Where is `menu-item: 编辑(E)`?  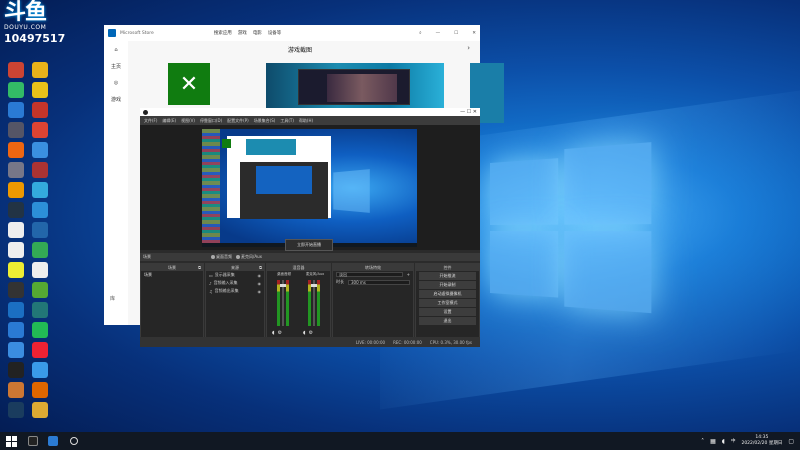 menu-item: 编辑(E) is located at coordinates (169, 121).